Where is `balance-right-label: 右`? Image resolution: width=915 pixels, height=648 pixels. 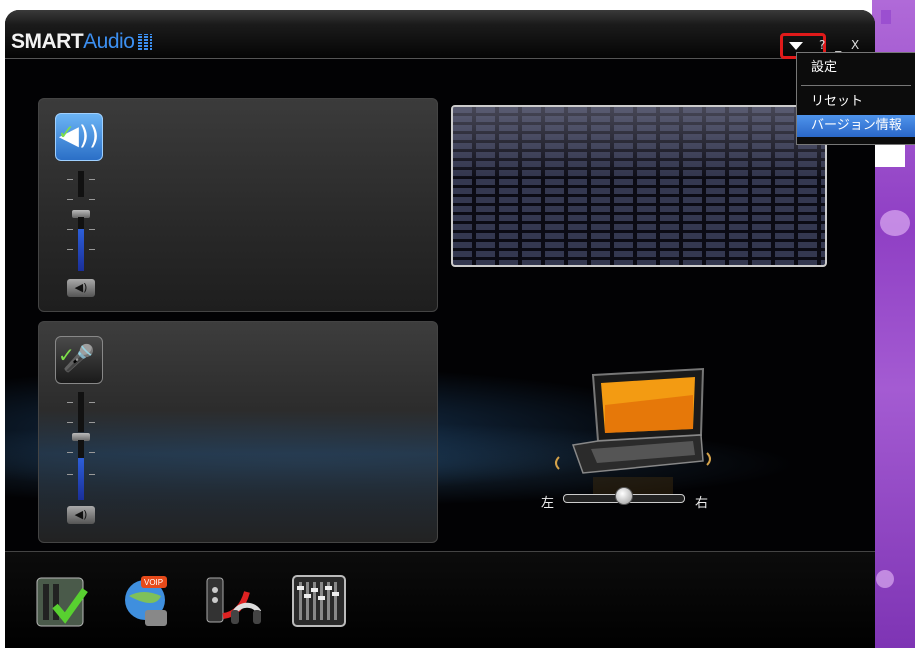
balance-right-label: 右 is located at coordinates (702, 503).